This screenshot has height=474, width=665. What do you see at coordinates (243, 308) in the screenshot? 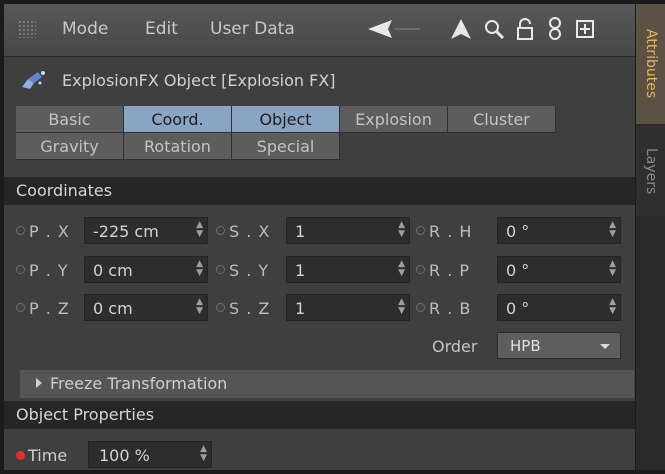
I see `label-scale-z: S . Z` at bounding box center [243, 308].